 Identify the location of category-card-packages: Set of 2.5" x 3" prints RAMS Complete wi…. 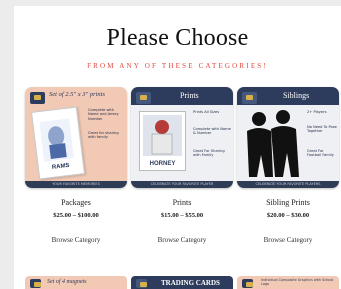
(76, 137).